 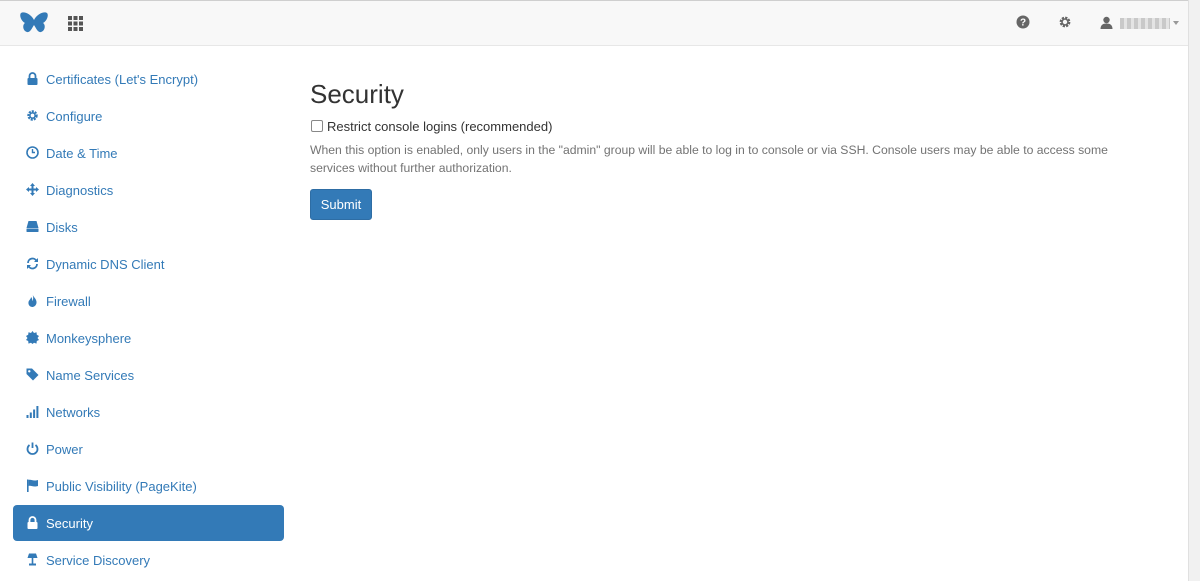 I want to click on sidebar-item-diagnostics: Diagnostics, so click(x=148, y=190).